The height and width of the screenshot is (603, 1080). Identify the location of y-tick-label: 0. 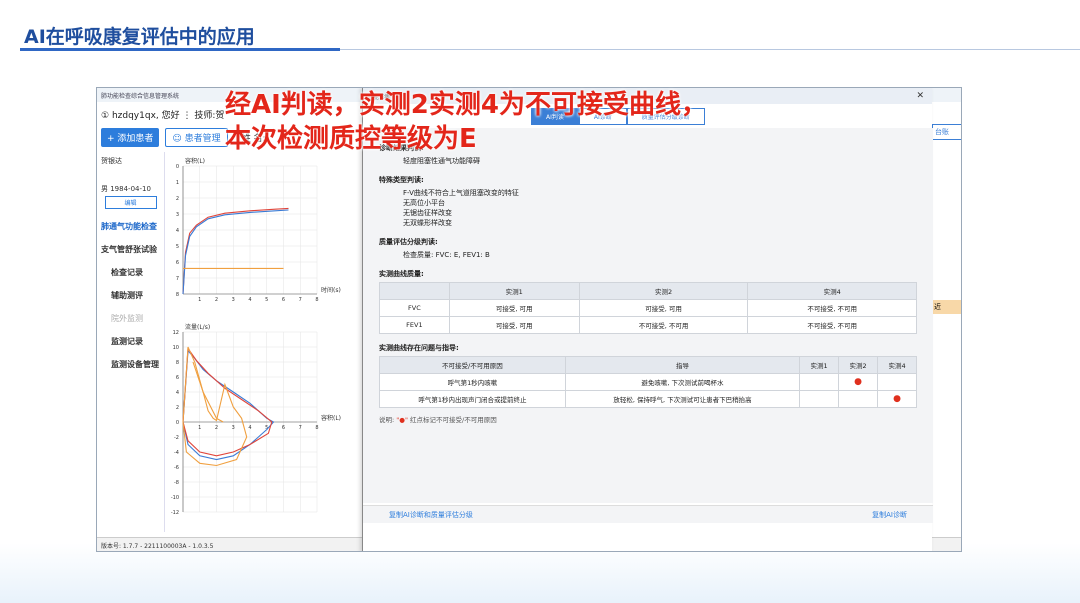
(177, 423).